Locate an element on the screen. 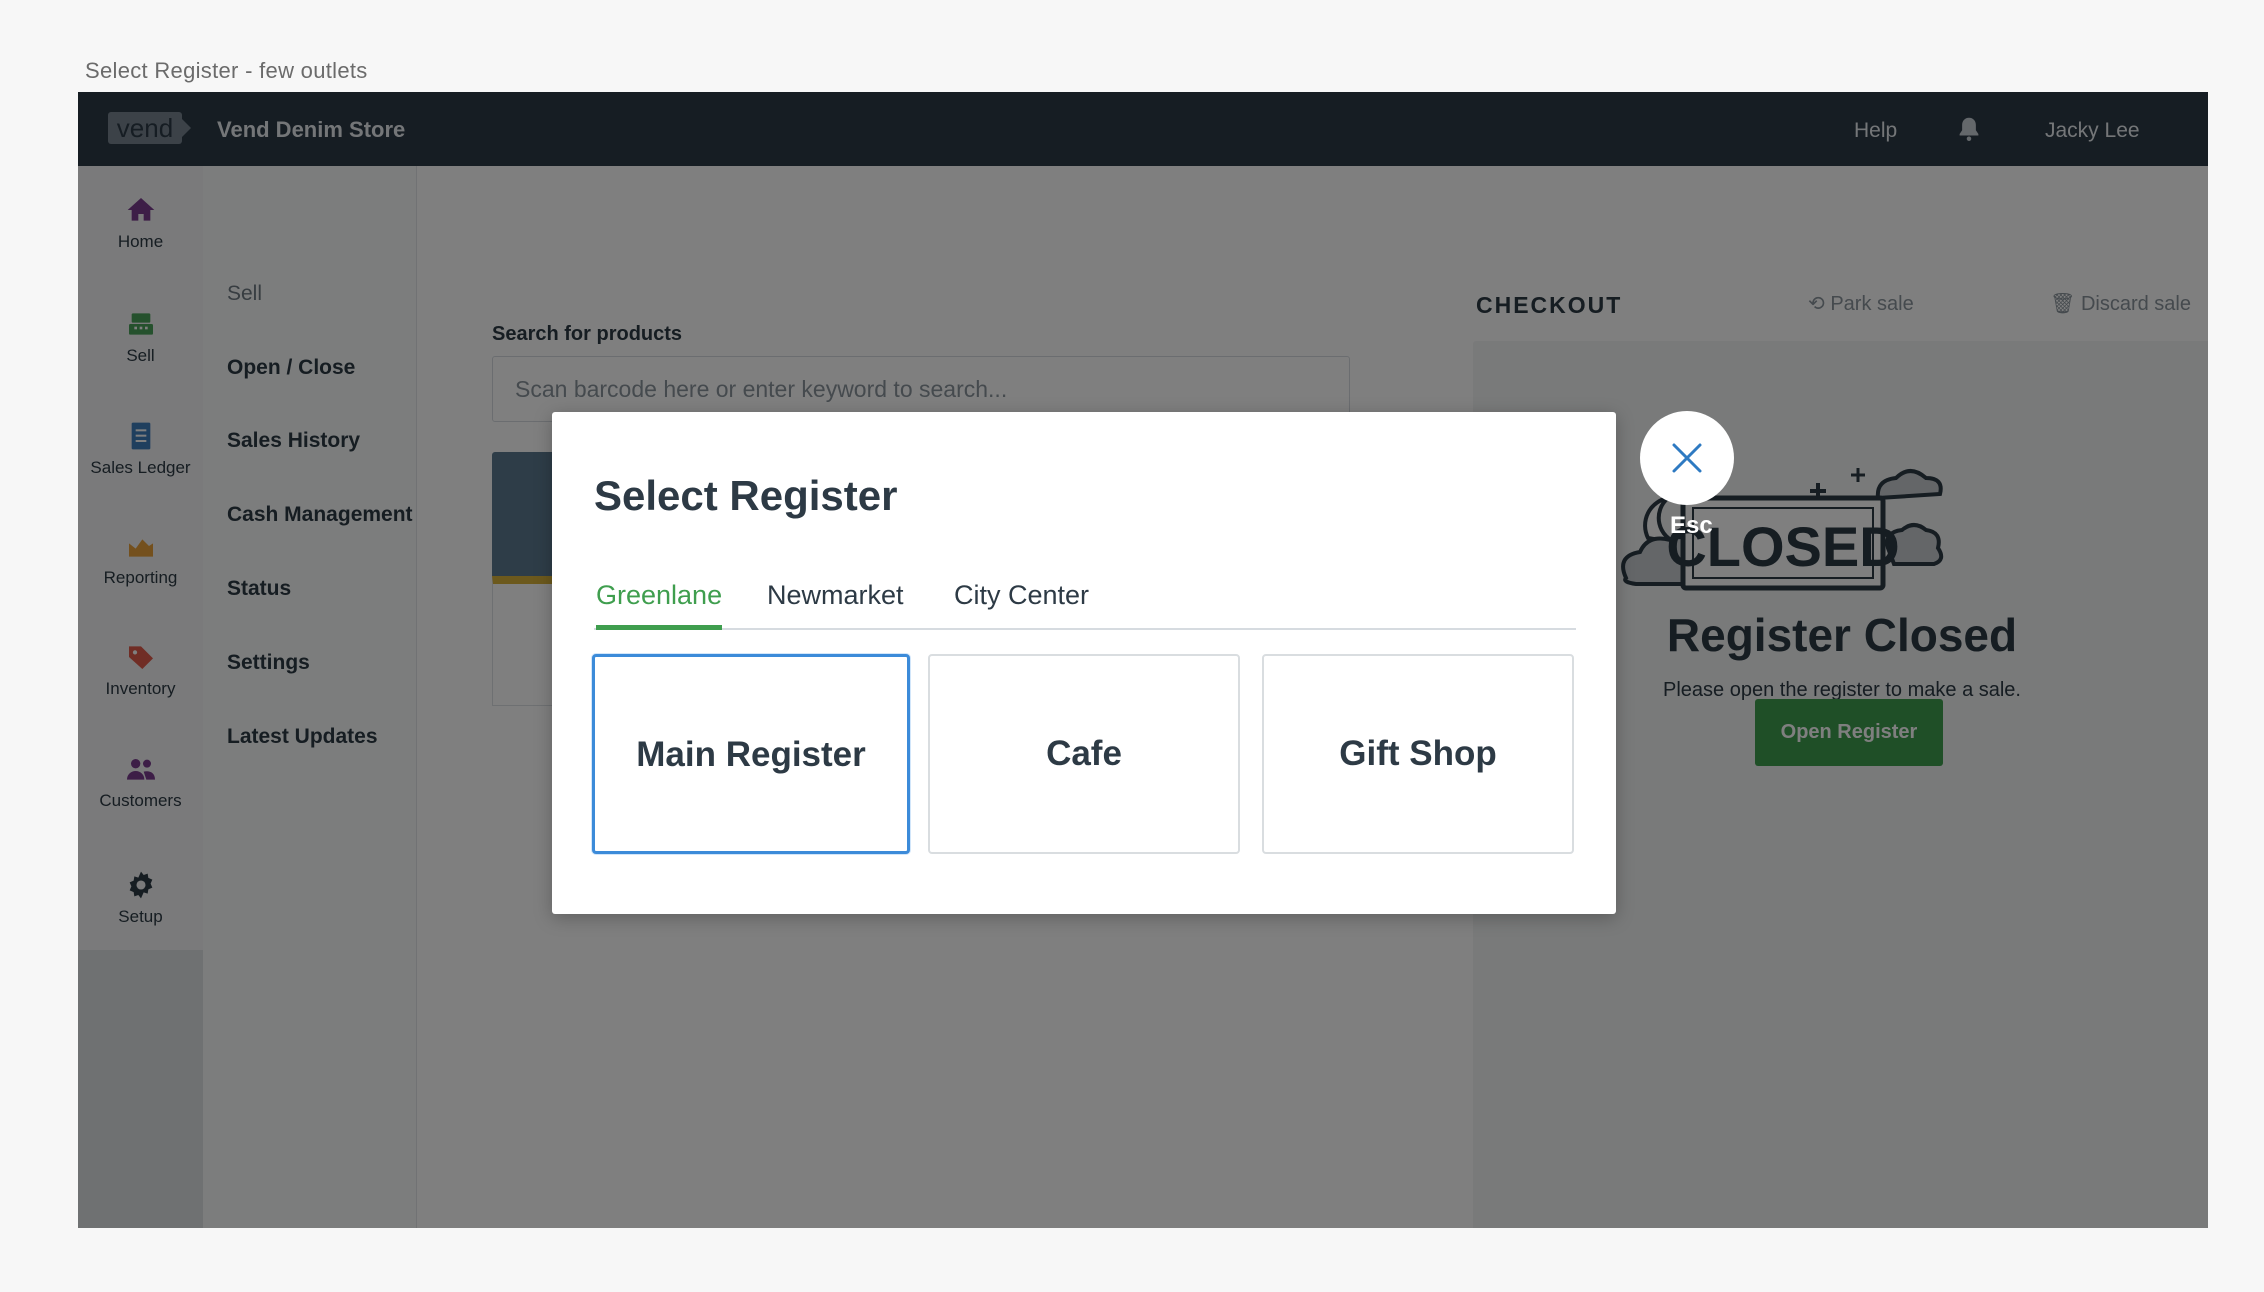 The height and width of the screenshot is (1292, 2264). modal-title: Select Register is located at coordinates (746, 495).